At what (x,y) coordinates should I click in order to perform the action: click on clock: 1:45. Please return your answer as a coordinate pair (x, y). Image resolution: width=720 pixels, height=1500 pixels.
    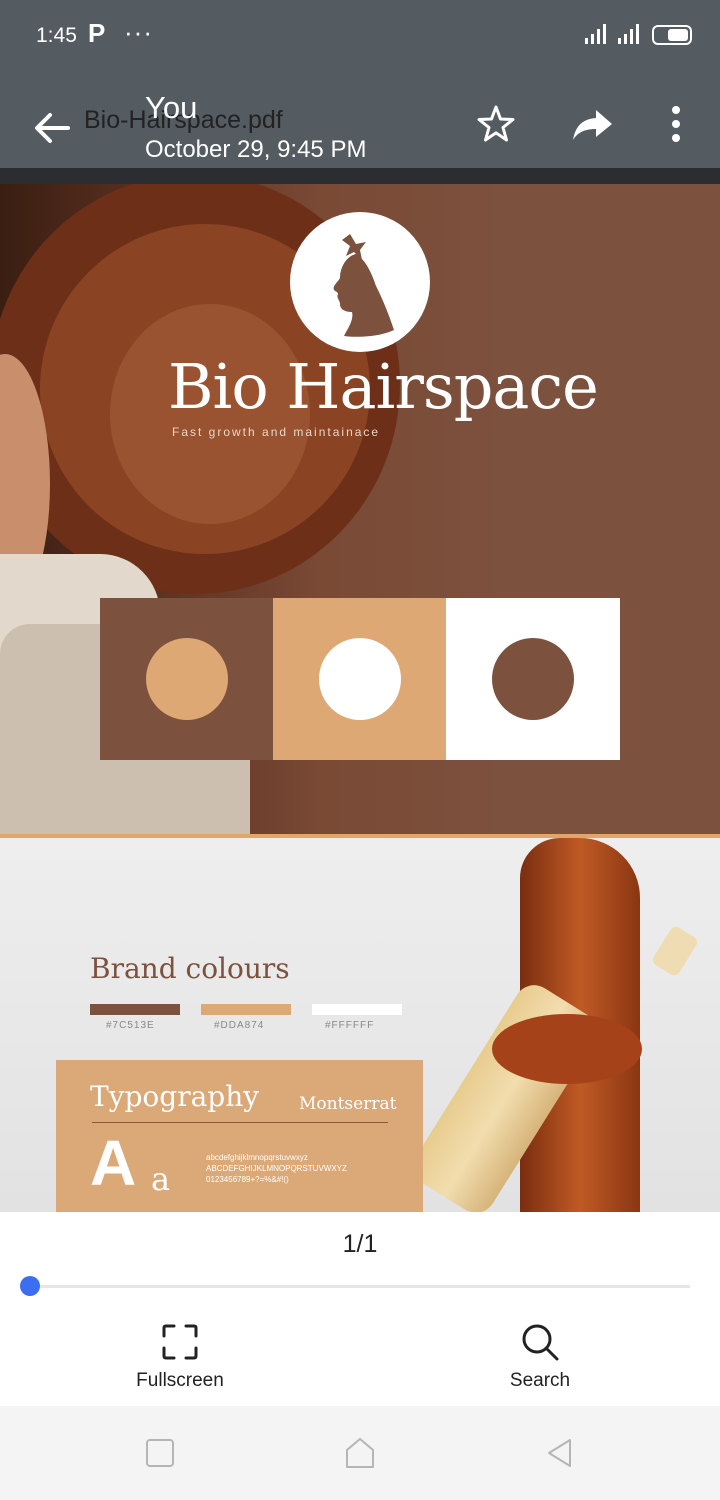
    Looking at the image, I should click on (56, 35).